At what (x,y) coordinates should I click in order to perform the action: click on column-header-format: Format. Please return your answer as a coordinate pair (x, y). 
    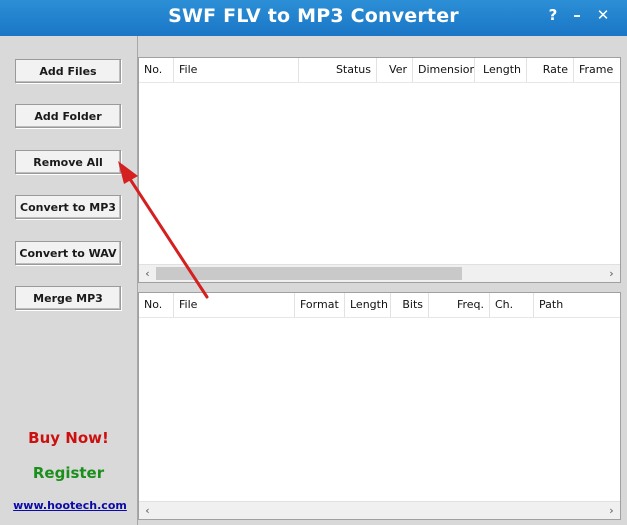
    Looking at the image, I should click on (320, 305).